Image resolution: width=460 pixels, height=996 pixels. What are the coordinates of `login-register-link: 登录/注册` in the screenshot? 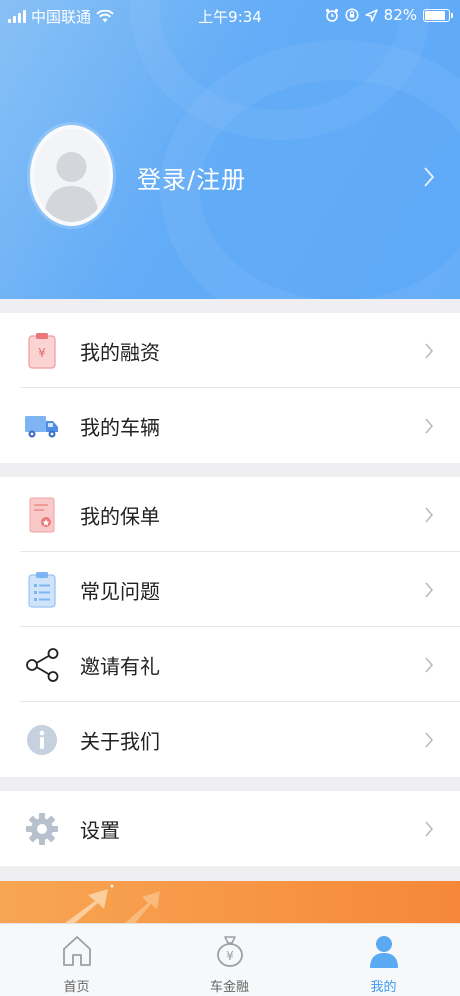 It's located at (191, 177).